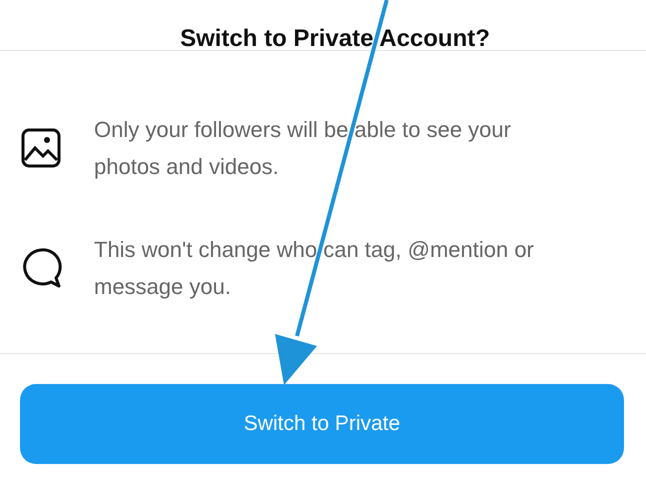 This screenshot has height=500, width=646. What do you see at coordinates (314, 268) in the screenshot?
I see `description-text: This won't change who can tag, @mention or message you.` at bounding box center [314, 268].